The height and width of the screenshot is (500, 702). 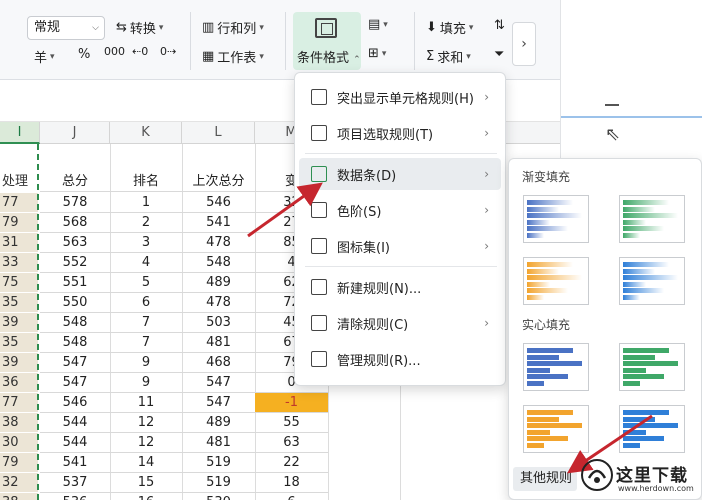 What do you see at coordinates (524, 44) in the screenshot?
I see `ribbon-expand-button: ›` at bounding box center [524, 44].